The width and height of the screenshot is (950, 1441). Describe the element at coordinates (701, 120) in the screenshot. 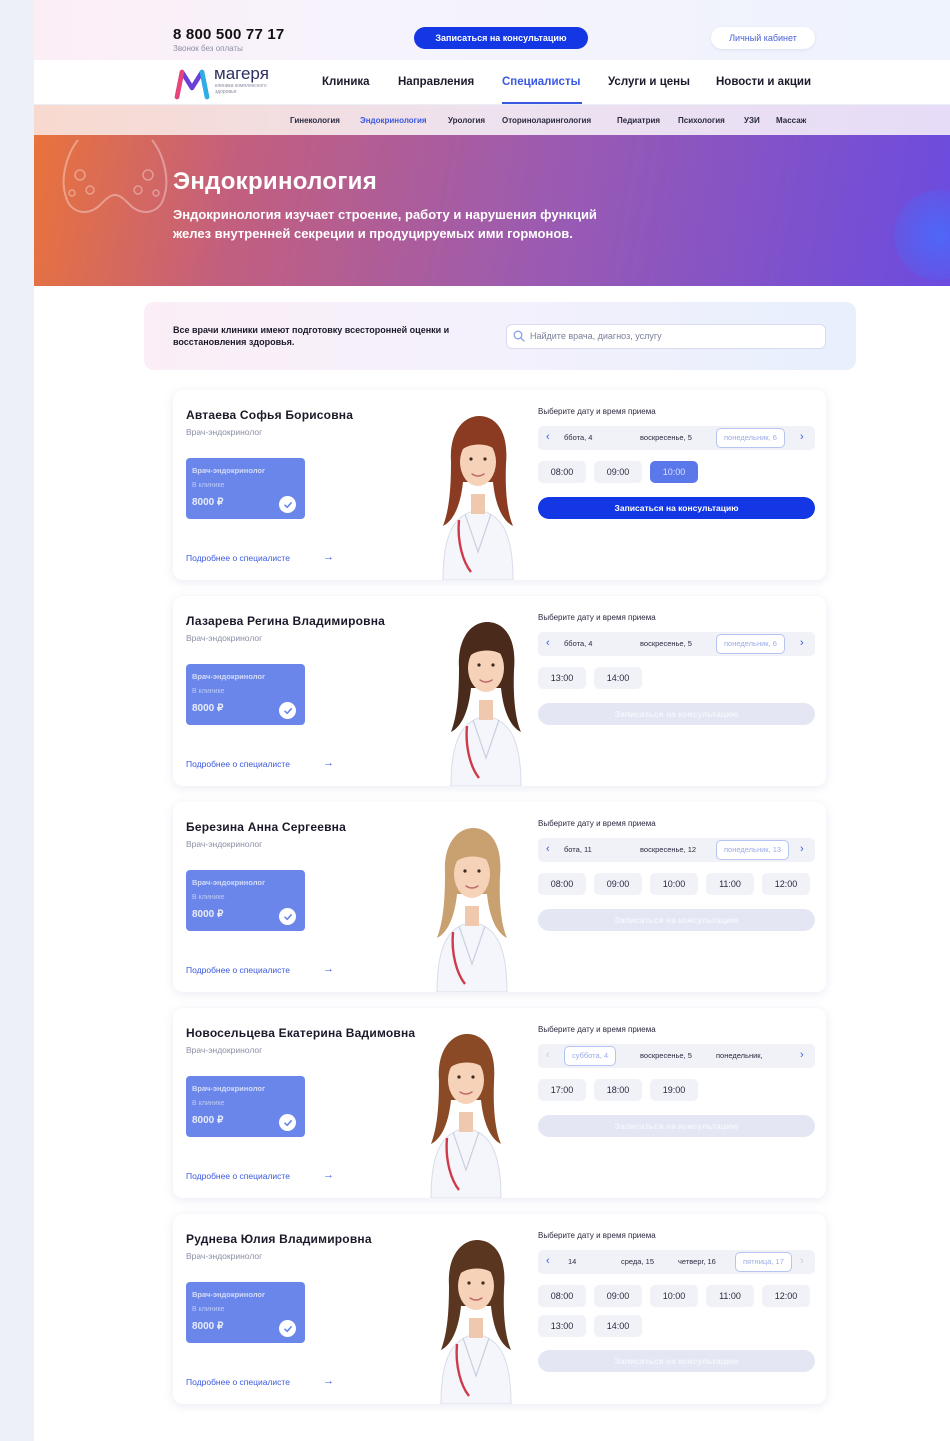

I see `subnav-item-6: Психология` at that location.